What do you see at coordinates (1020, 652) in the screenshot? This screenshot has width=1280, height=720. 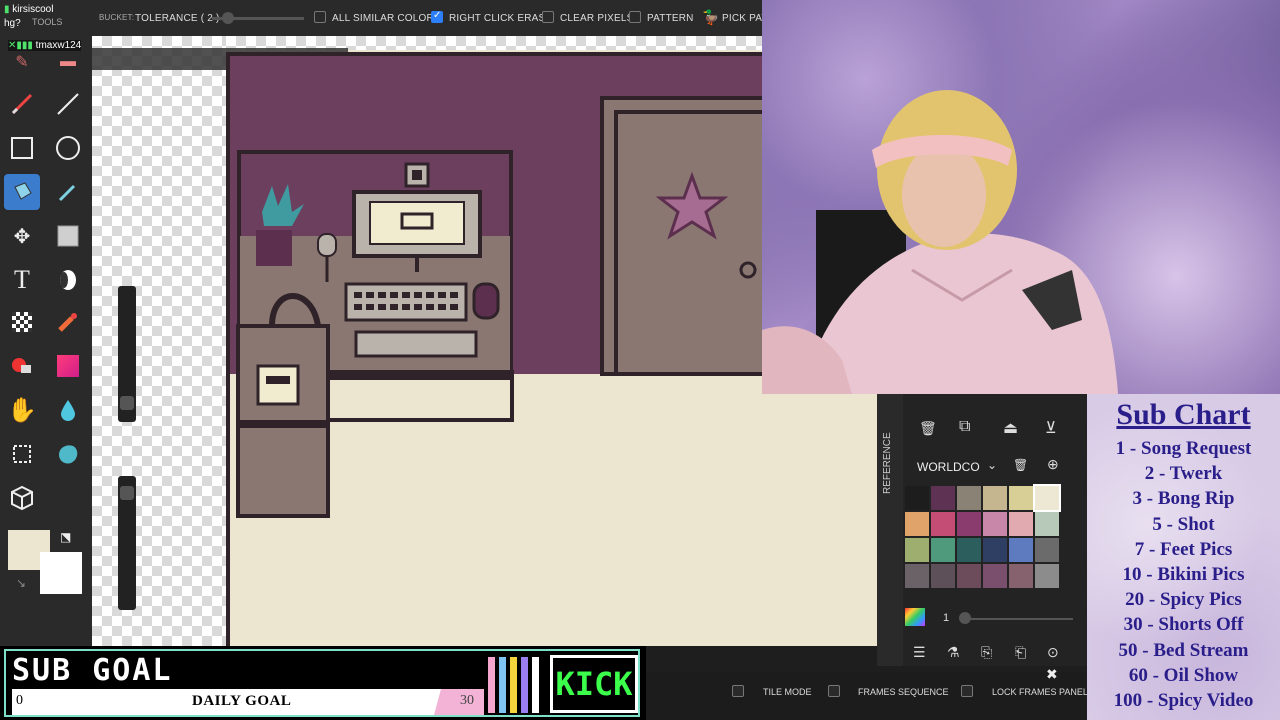 I see `import-icon: ⎗` at bounding box center [1020, 652].